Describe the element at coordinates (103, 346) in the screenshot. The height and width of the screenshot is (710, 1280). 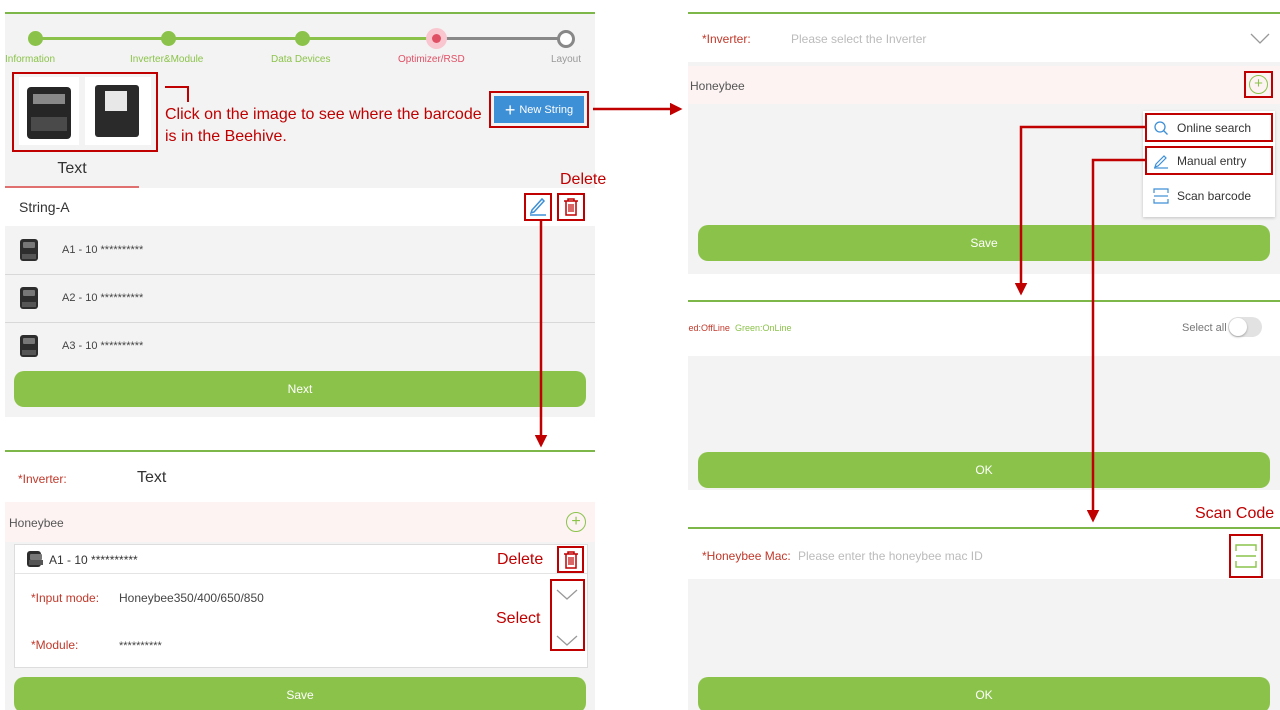
I see `list-item-label: A3 - 10 **********` at that location.